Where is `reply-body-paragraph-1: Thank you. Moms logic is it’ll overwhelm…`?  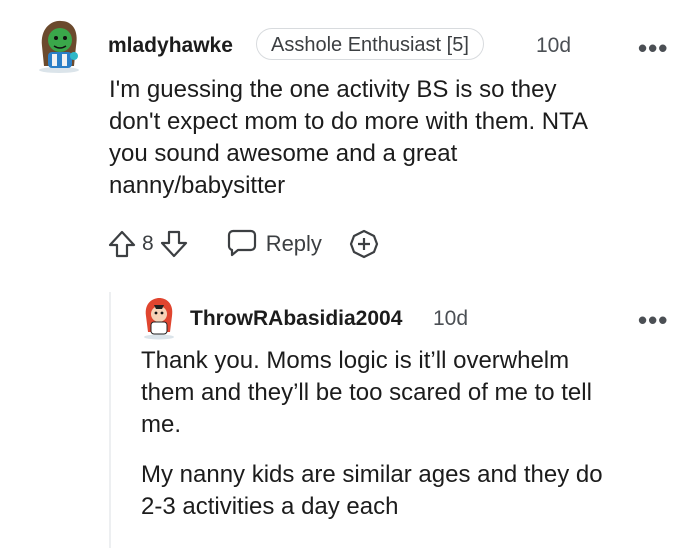 reply-body-paragraph-1: Thank you. Moms logic is it’ll overwhelm… is located at coordinates (366, 393).